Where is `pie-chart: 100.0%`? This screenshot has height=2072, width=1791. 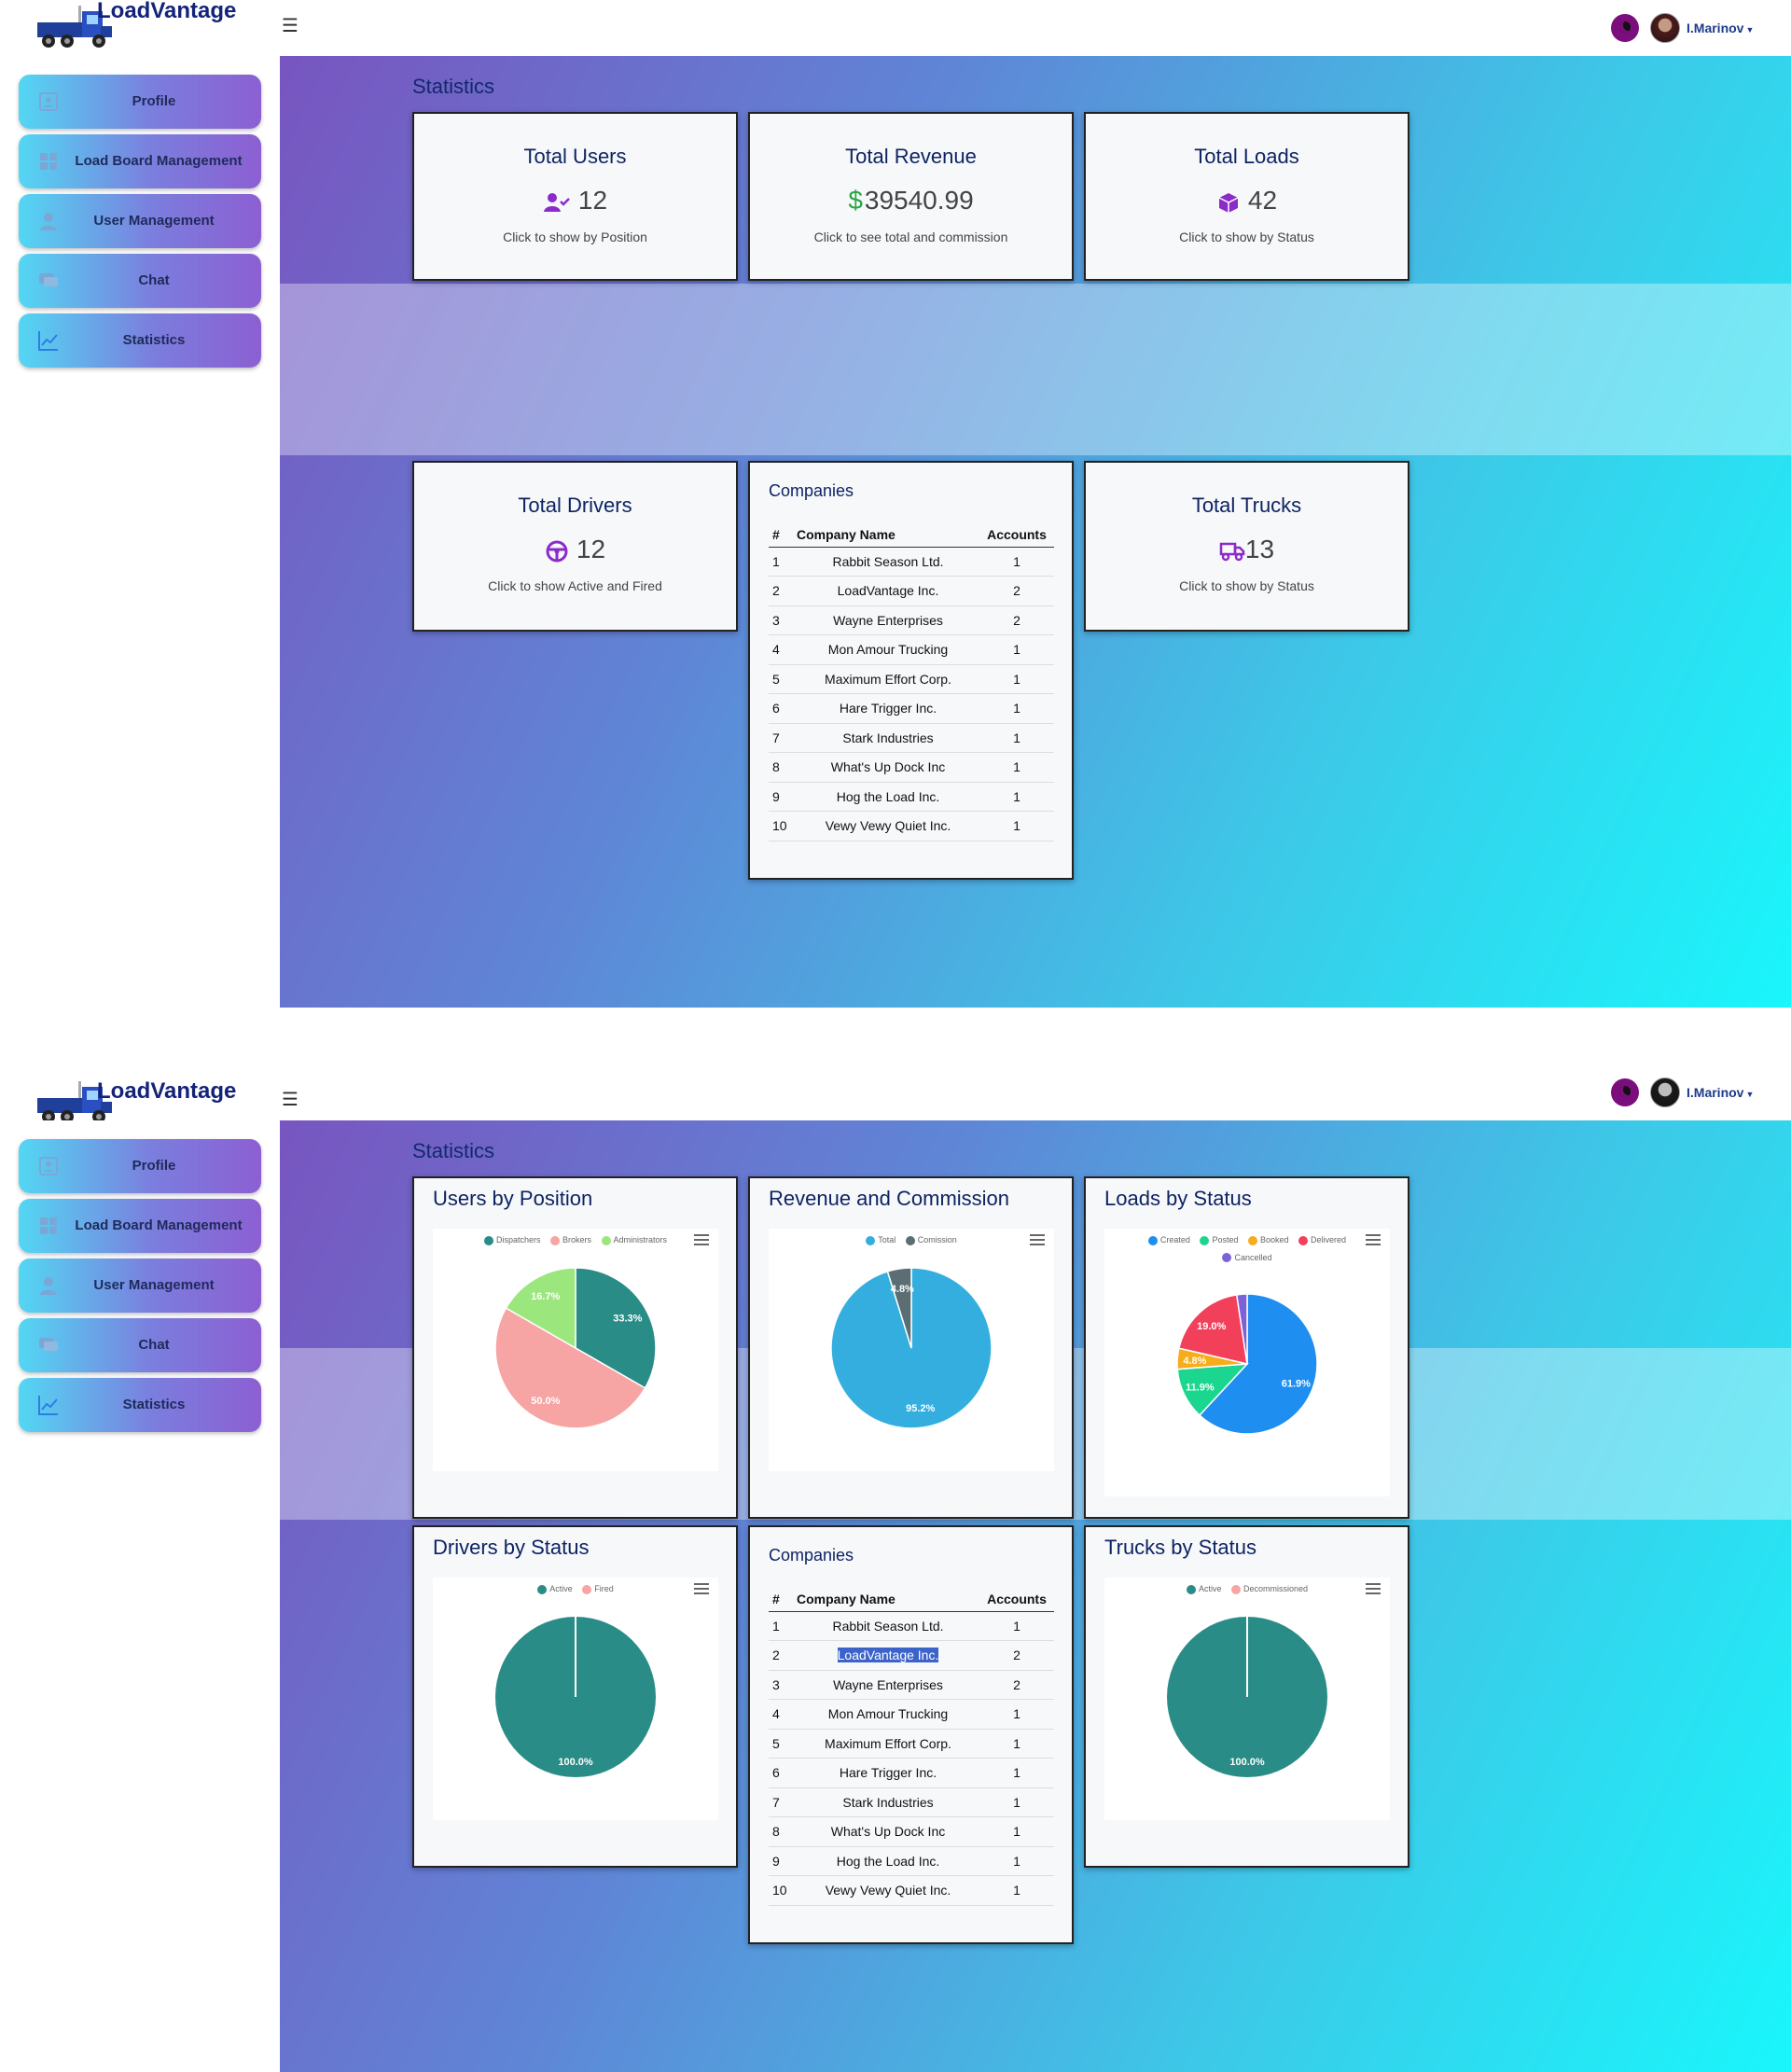 pie-chart: 100.0% is located at coordinates (575, 1697).